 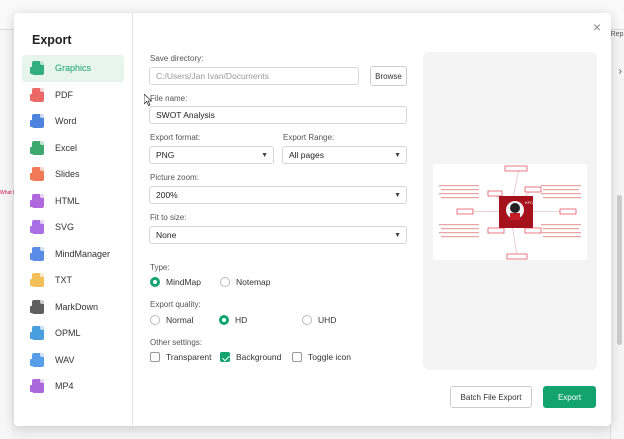 I want to click on transparent-checkbox: Transparent, so click(x=181, y=357).